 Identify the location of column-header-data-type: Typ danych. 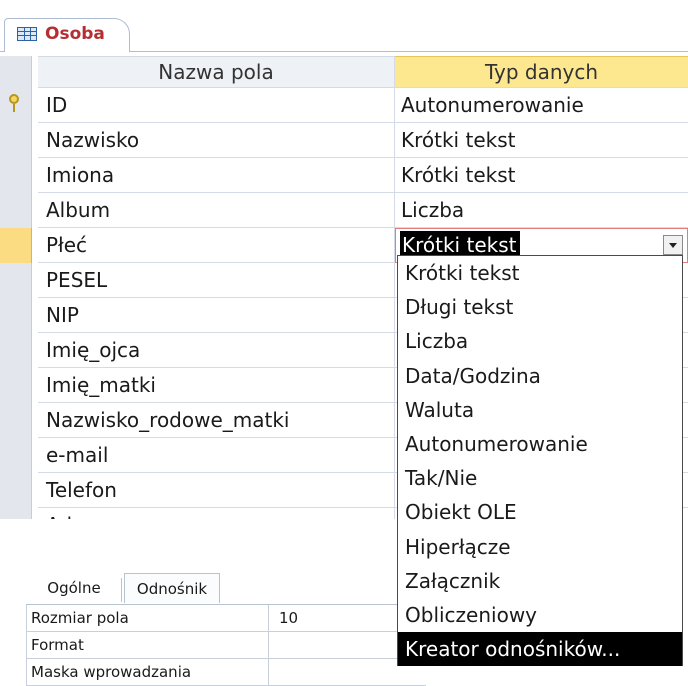
(541, 72).